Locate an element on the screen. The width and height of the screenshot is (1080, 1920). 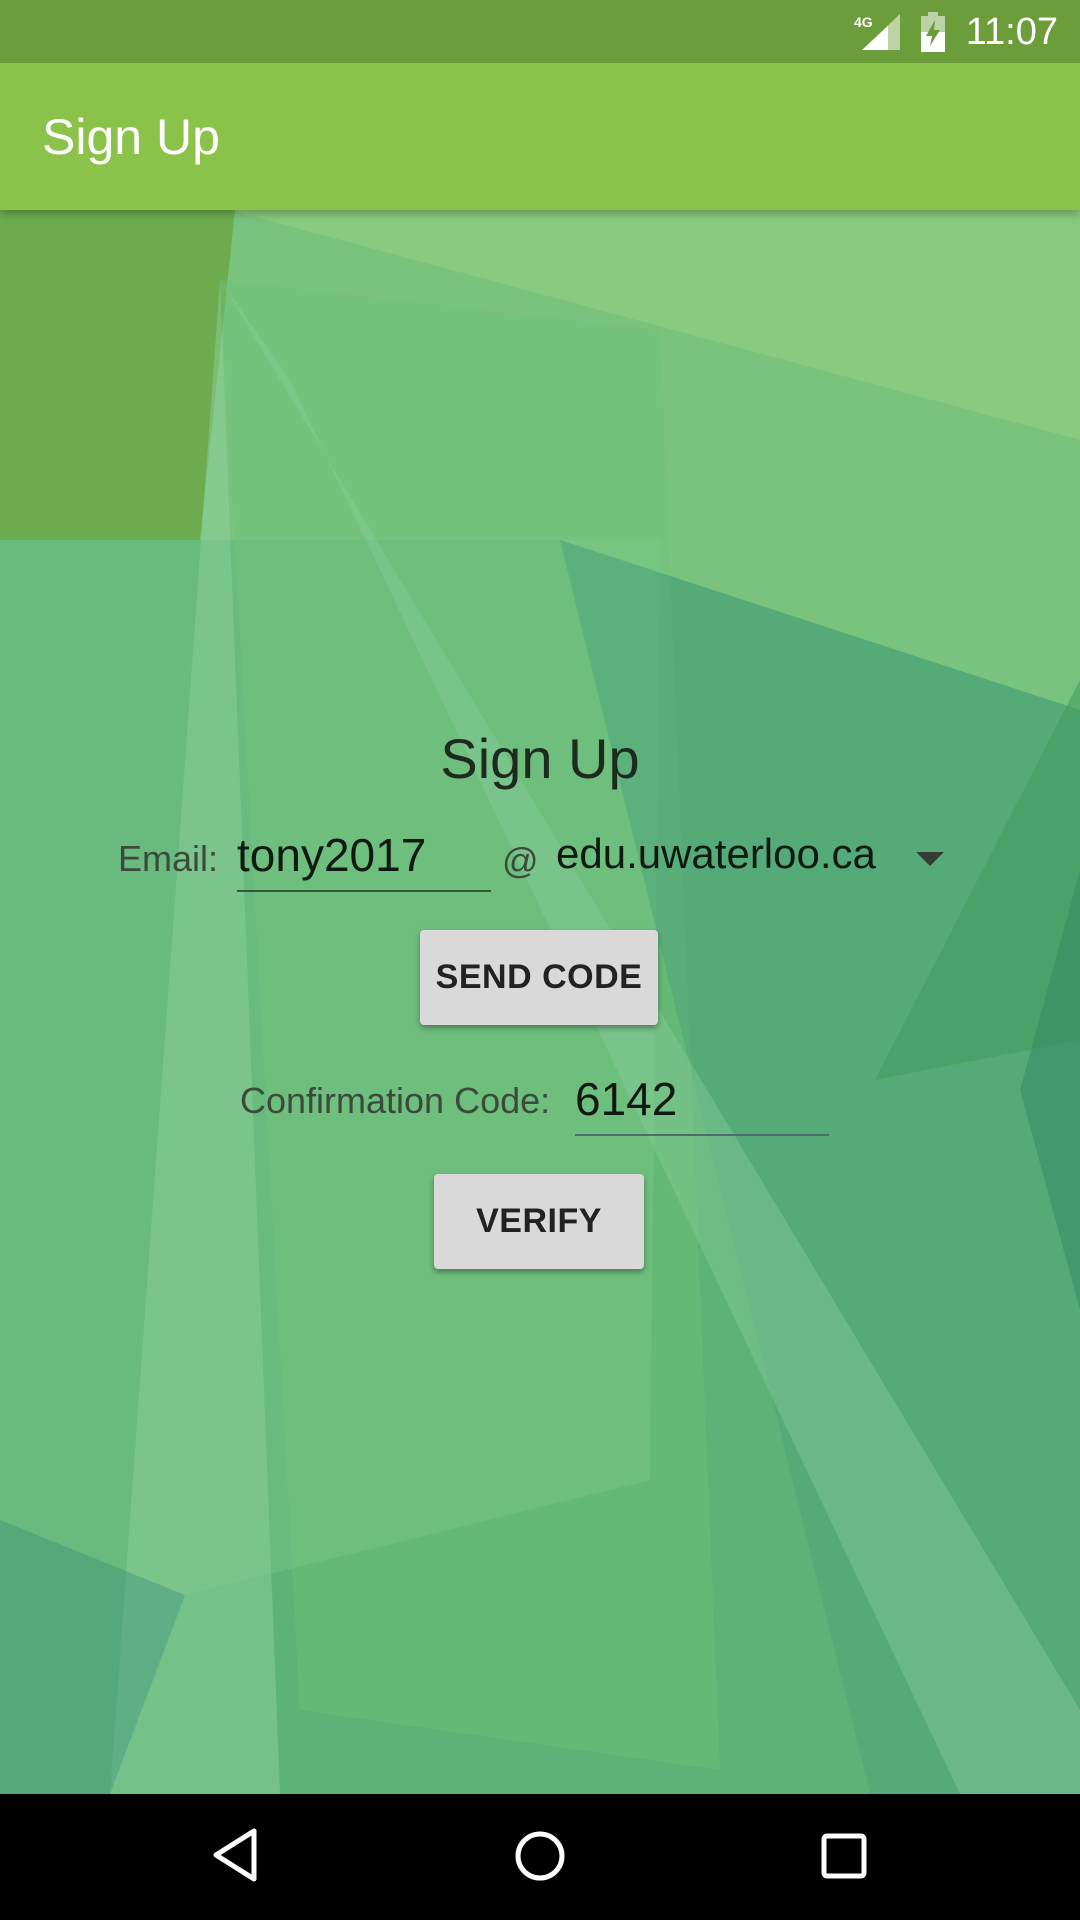
verify-button: VERIFY is located at coordinates (539, 1221).